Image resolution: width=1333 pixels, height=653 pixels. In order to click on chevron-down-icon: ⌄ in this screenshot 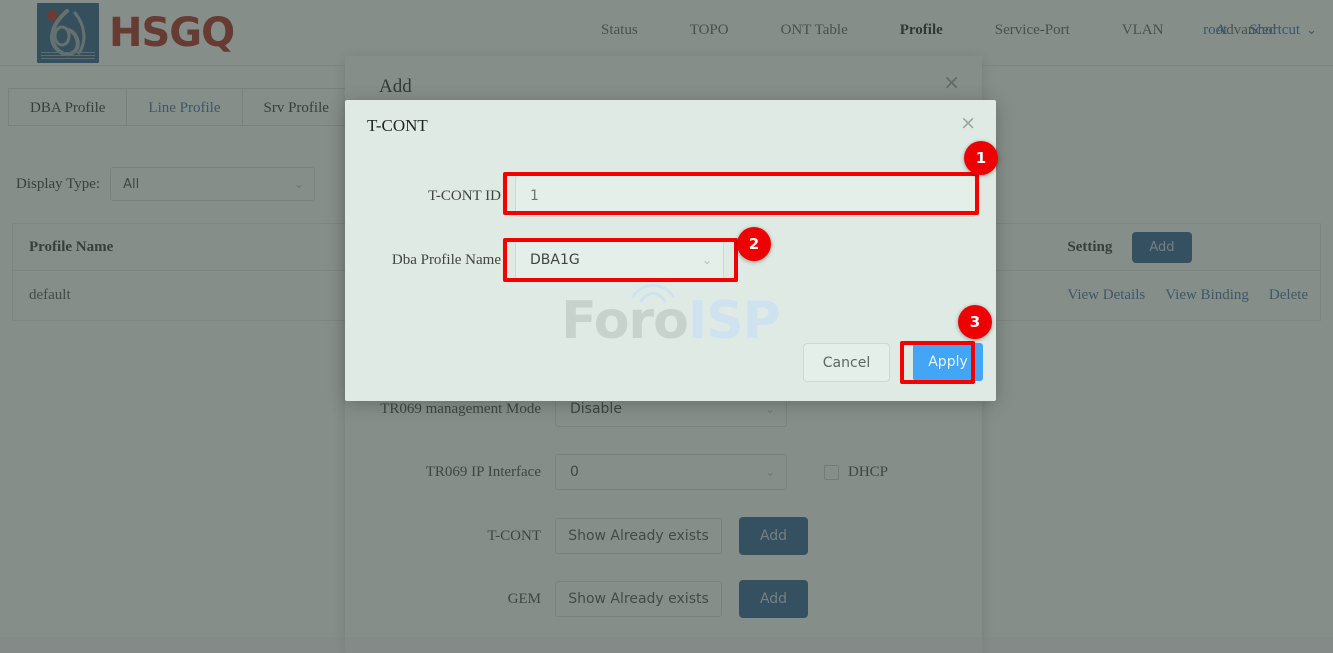, I will do `click(706, 260)`.